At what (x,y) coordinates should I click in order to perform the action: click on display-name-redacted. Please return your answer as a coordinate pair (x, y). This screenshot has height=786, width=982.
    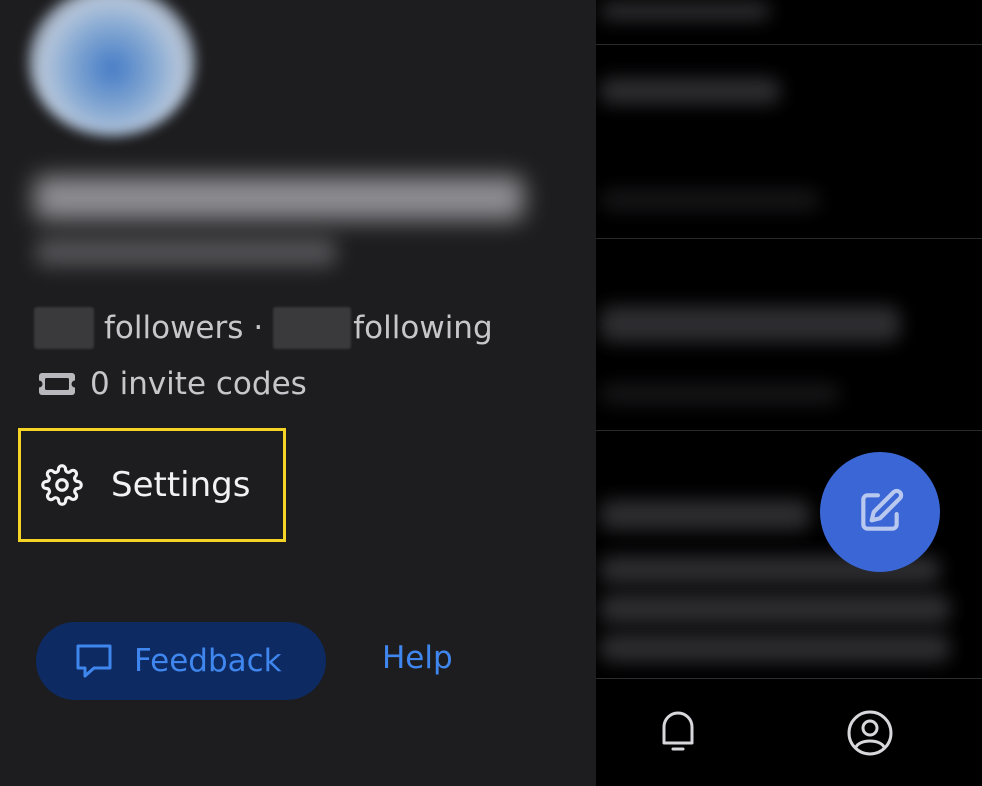
    Looking at the image, I should click on (279, 198).